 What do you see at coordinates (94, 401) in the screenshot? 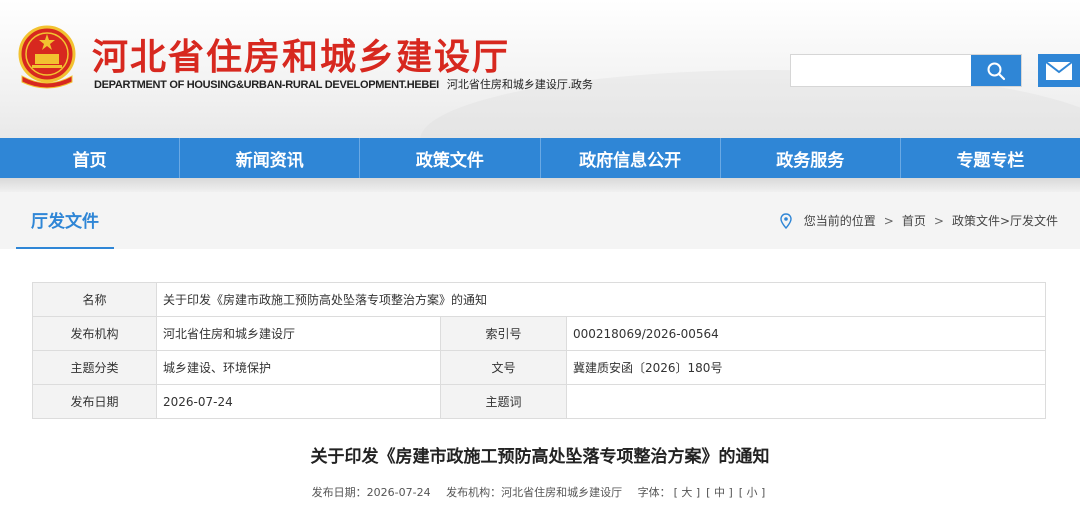
I see `info-label-date: 发布日期` at bounding box center [94, 401].